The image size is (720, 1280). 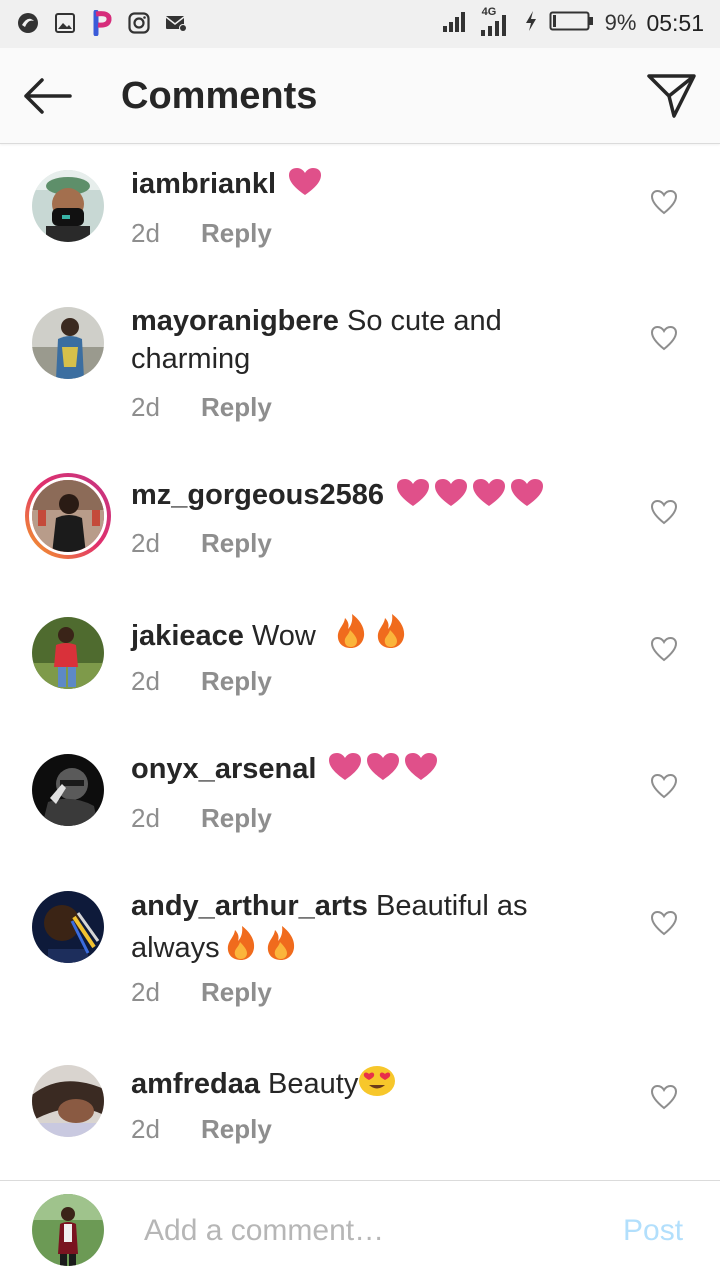 I want to click on system-status: 4G 9% 05:51, so click(x=572, y=22).